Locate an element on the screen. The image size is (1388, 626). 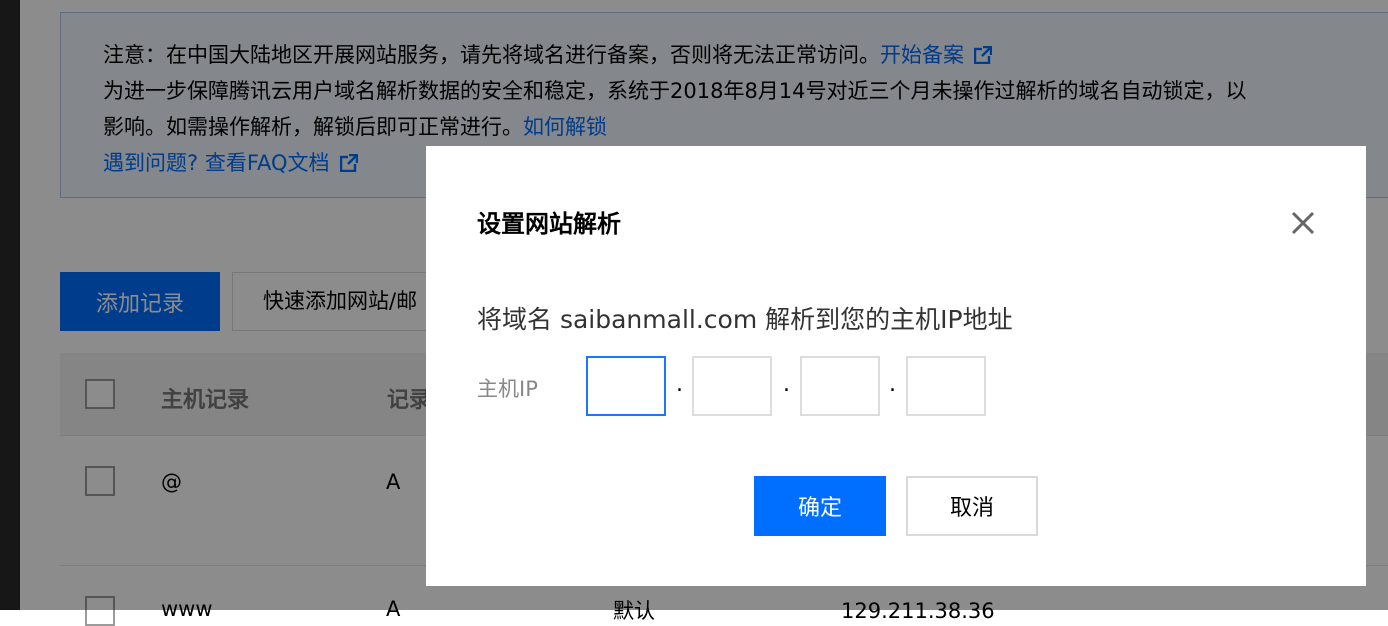
dialog-title: 设置网站解析 is located at coordinates (549, 224).